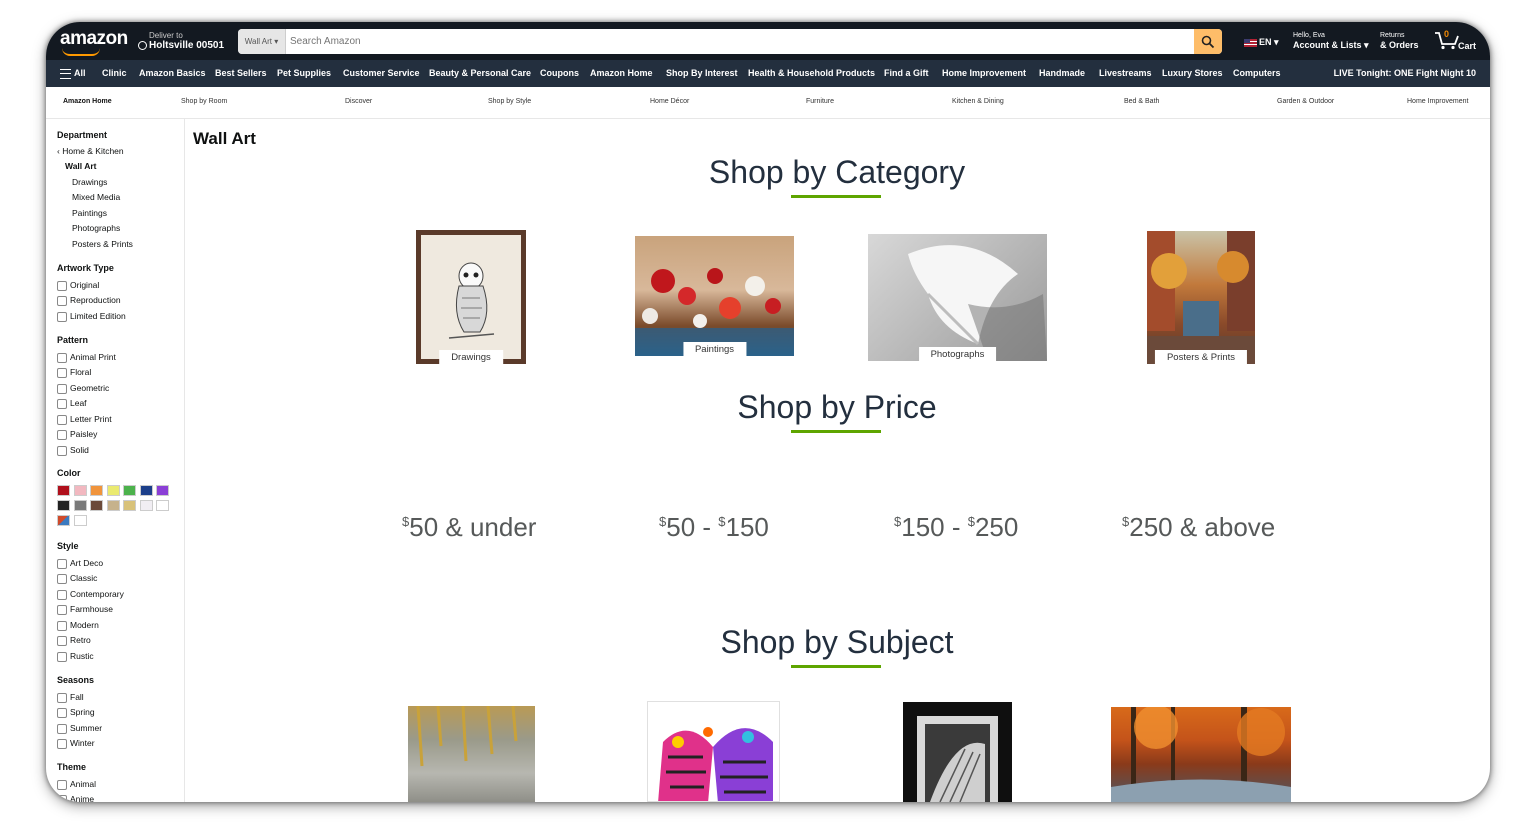 The width and height of the screenshot is (1536, 828). What do you see at coordinates (83, 578) in the screenshot?
I see `filter-label: Classic` at bounding box center [83, 578].